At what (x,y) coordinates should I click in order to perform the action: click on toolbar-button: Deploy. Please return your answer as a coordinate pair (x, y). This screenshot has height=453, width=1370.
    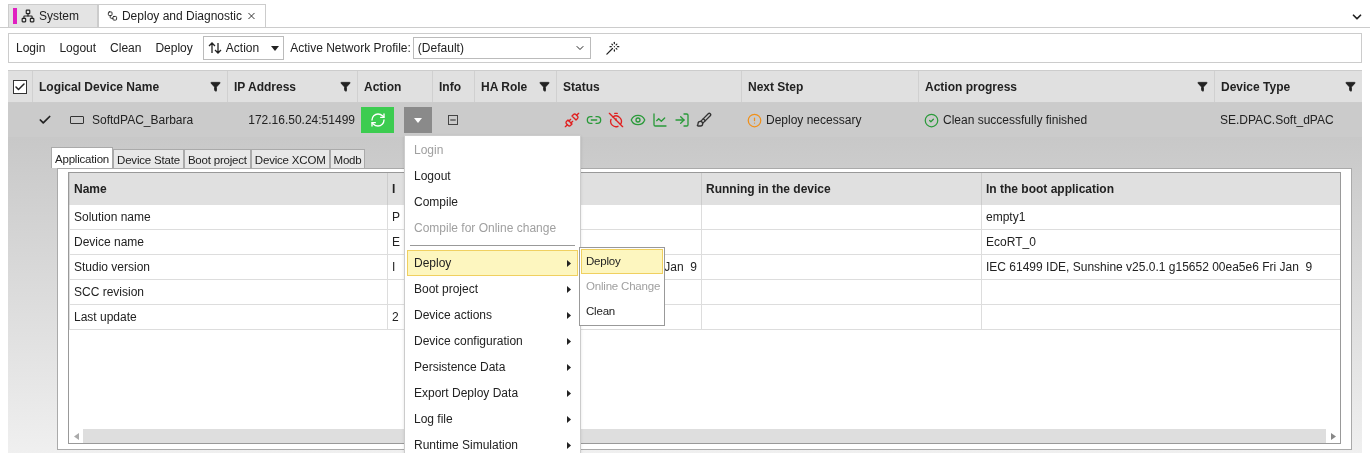
    Looking at the image, I should click on (174, 48).